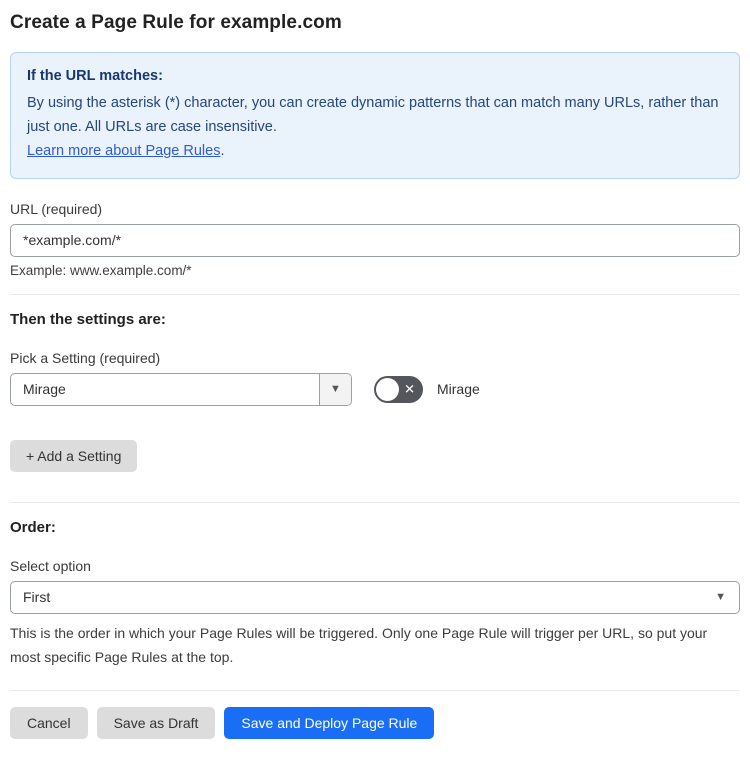 The width and height of the screenshot is (750, 759). What do you see at coordinates (50, 565) in the screenshot?
I see `order-select-label: Select option` at bounding box center [50, 565].